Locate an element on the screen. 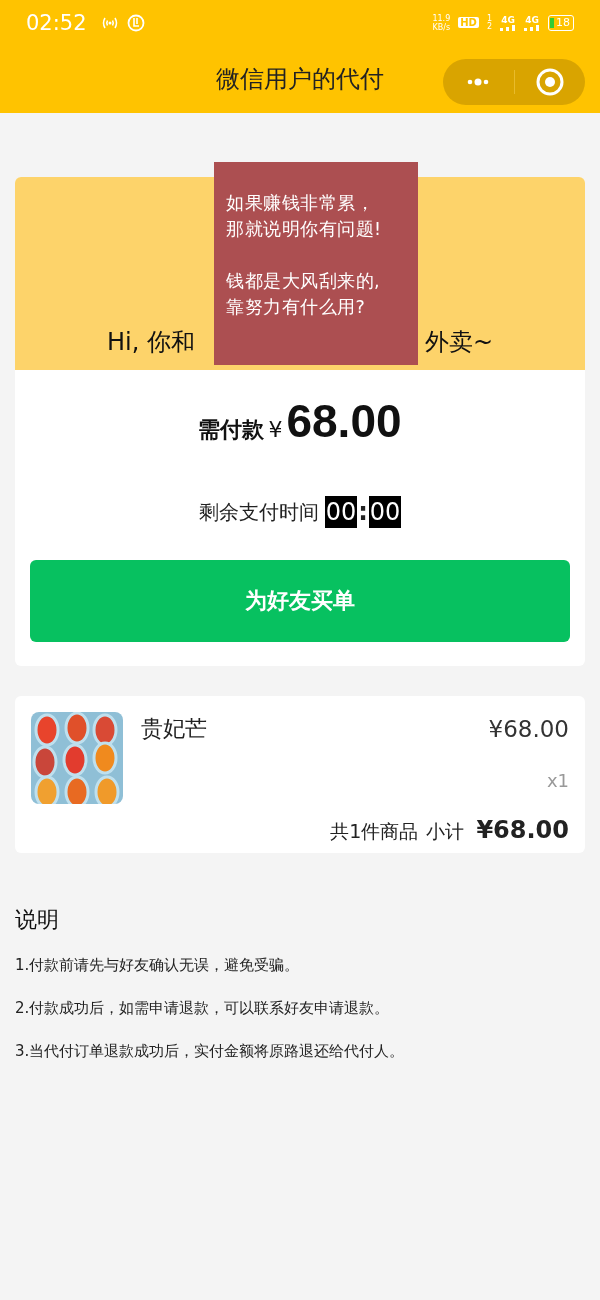 The image size is (600, 1300). hd-voice-badge: HD is located at coordinates (468, 22).